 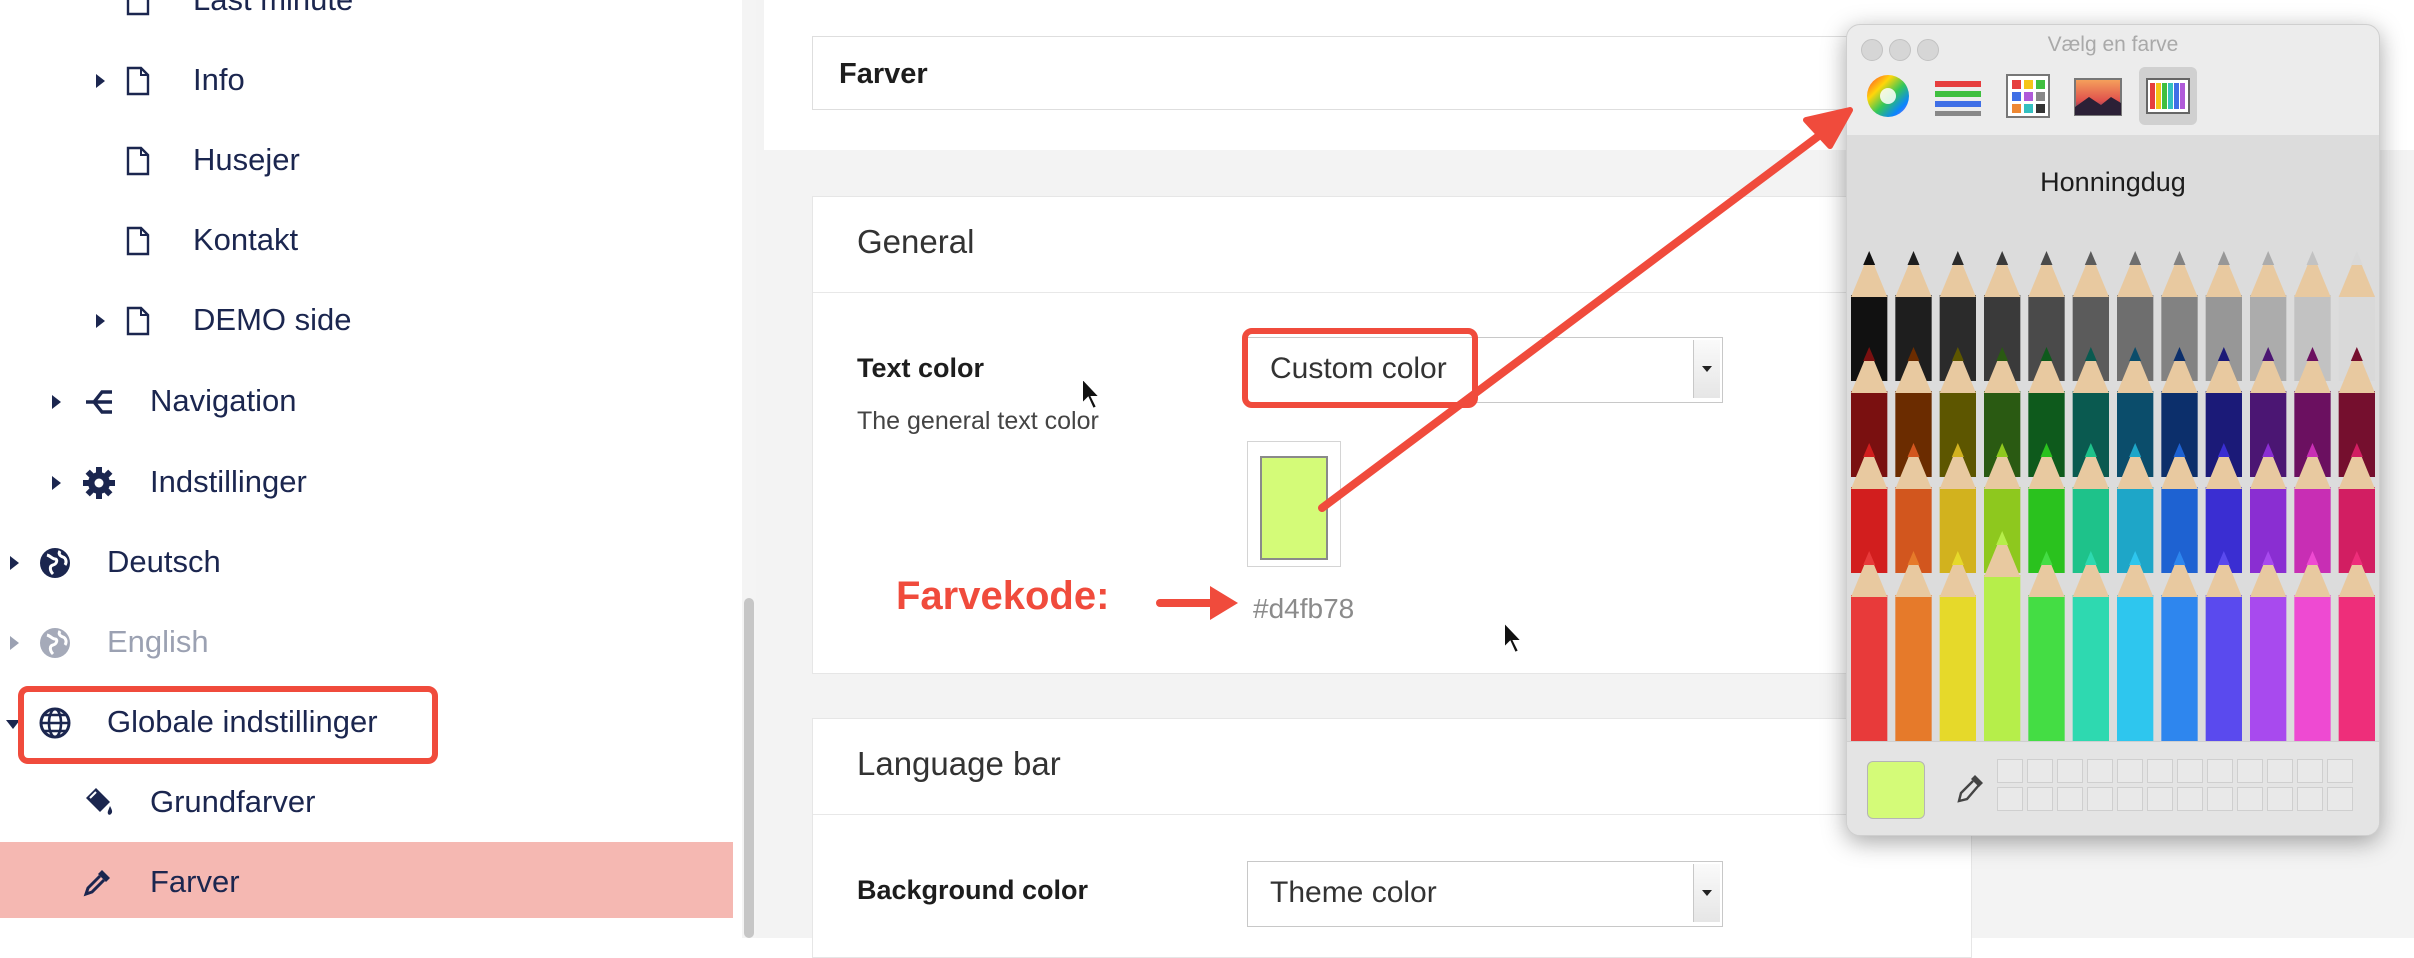 What do you see at coordinates (219, 79) in the screenshot?
I see `sidebar-item-label: Info` at bounding box center [219, 79].